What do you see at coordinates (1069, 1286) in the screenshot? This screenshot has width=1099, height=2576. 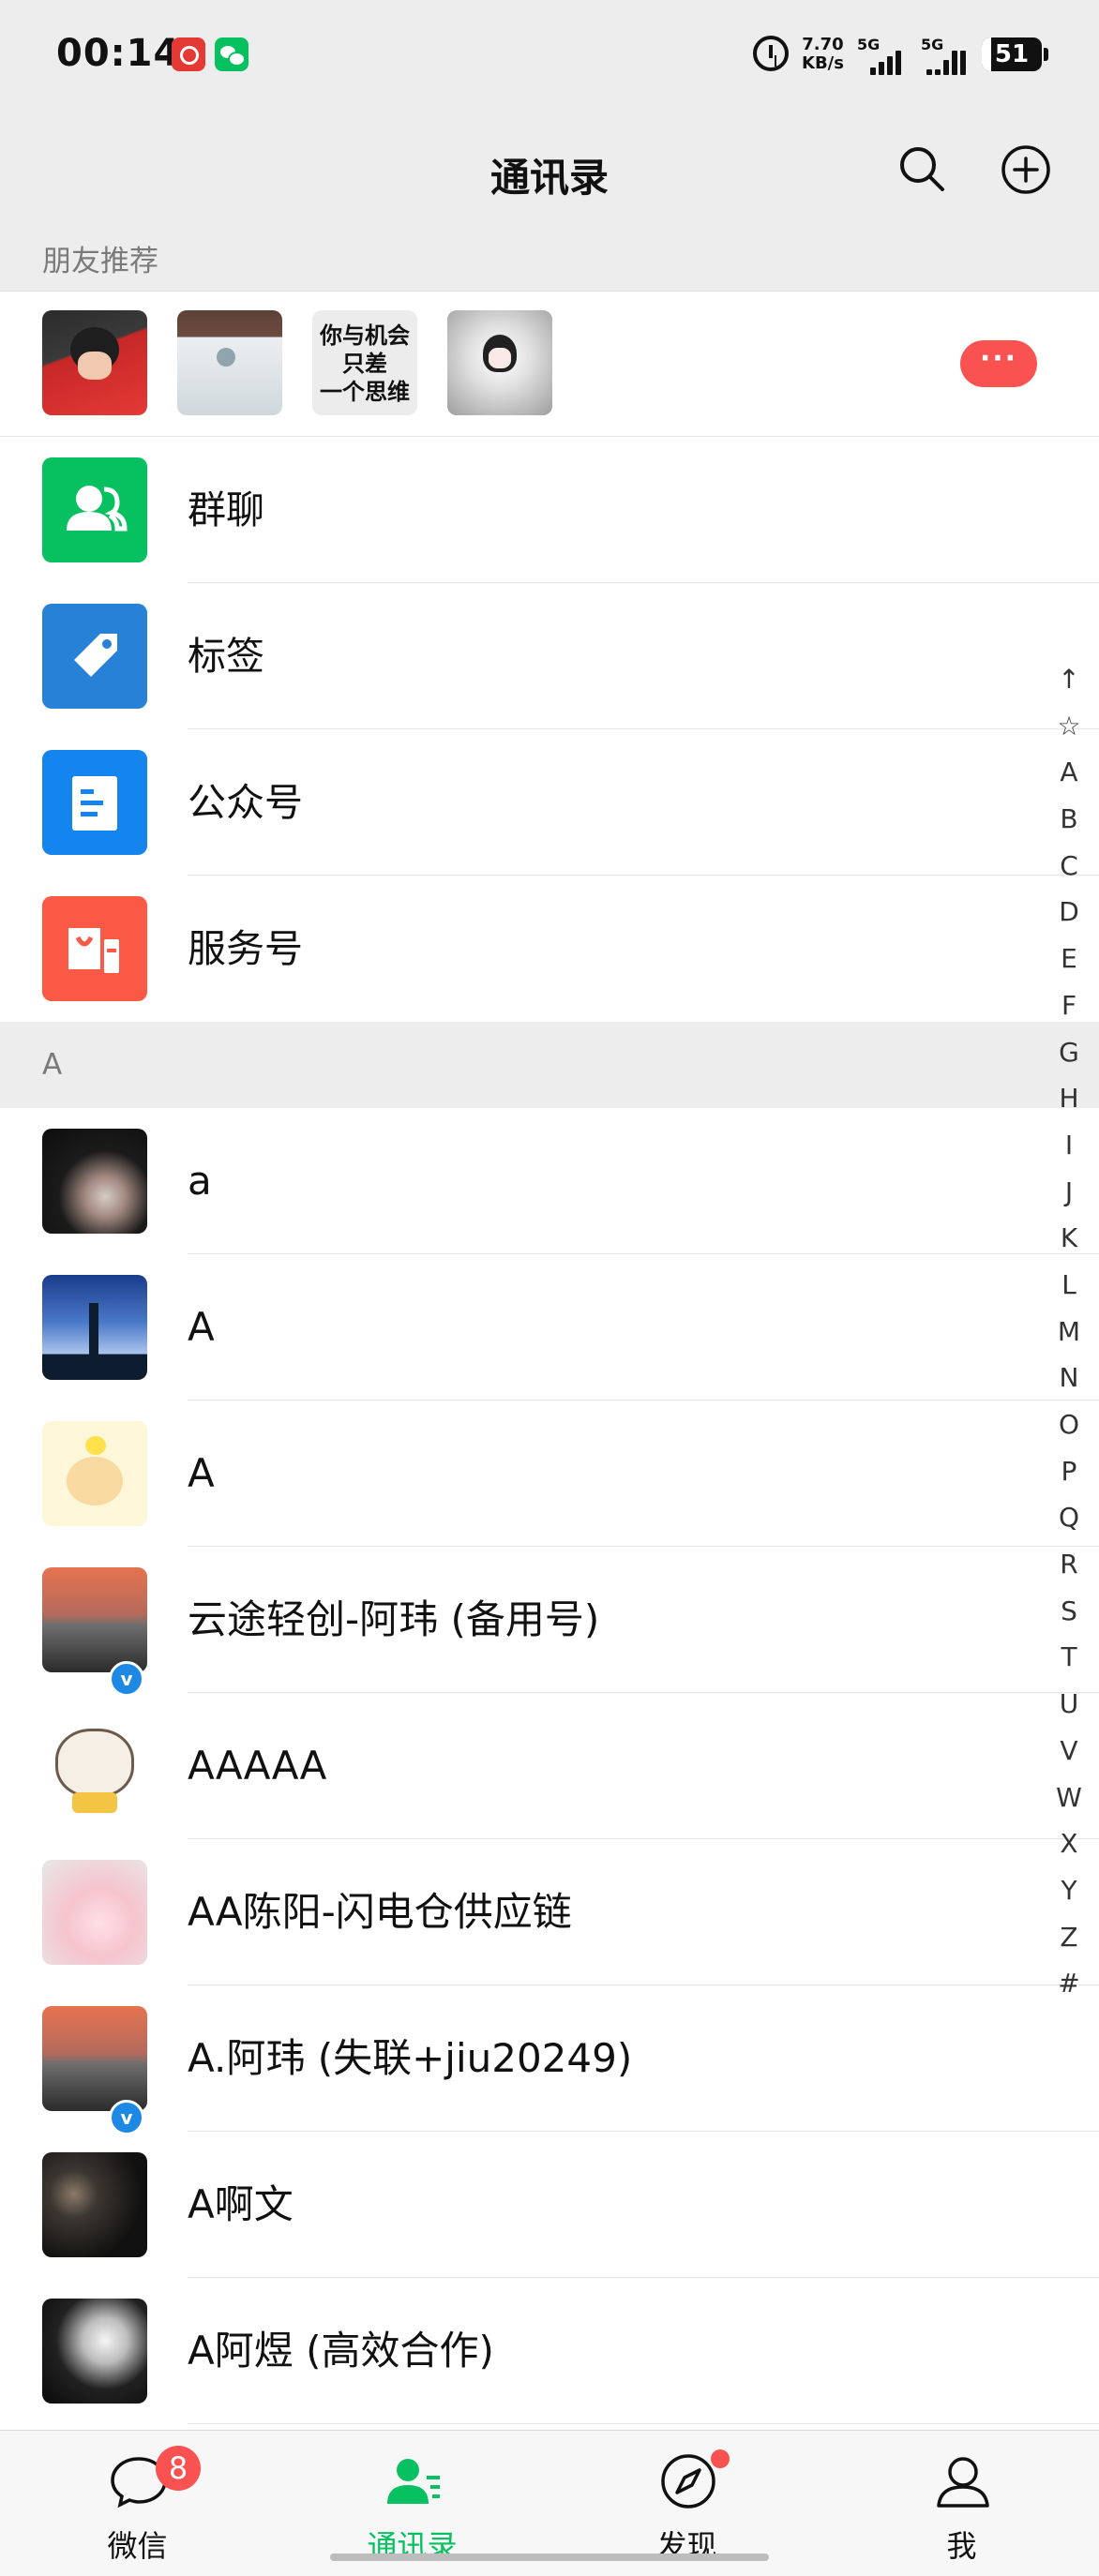 I see `index-letter: L` at bounding box center [1069, 1286].